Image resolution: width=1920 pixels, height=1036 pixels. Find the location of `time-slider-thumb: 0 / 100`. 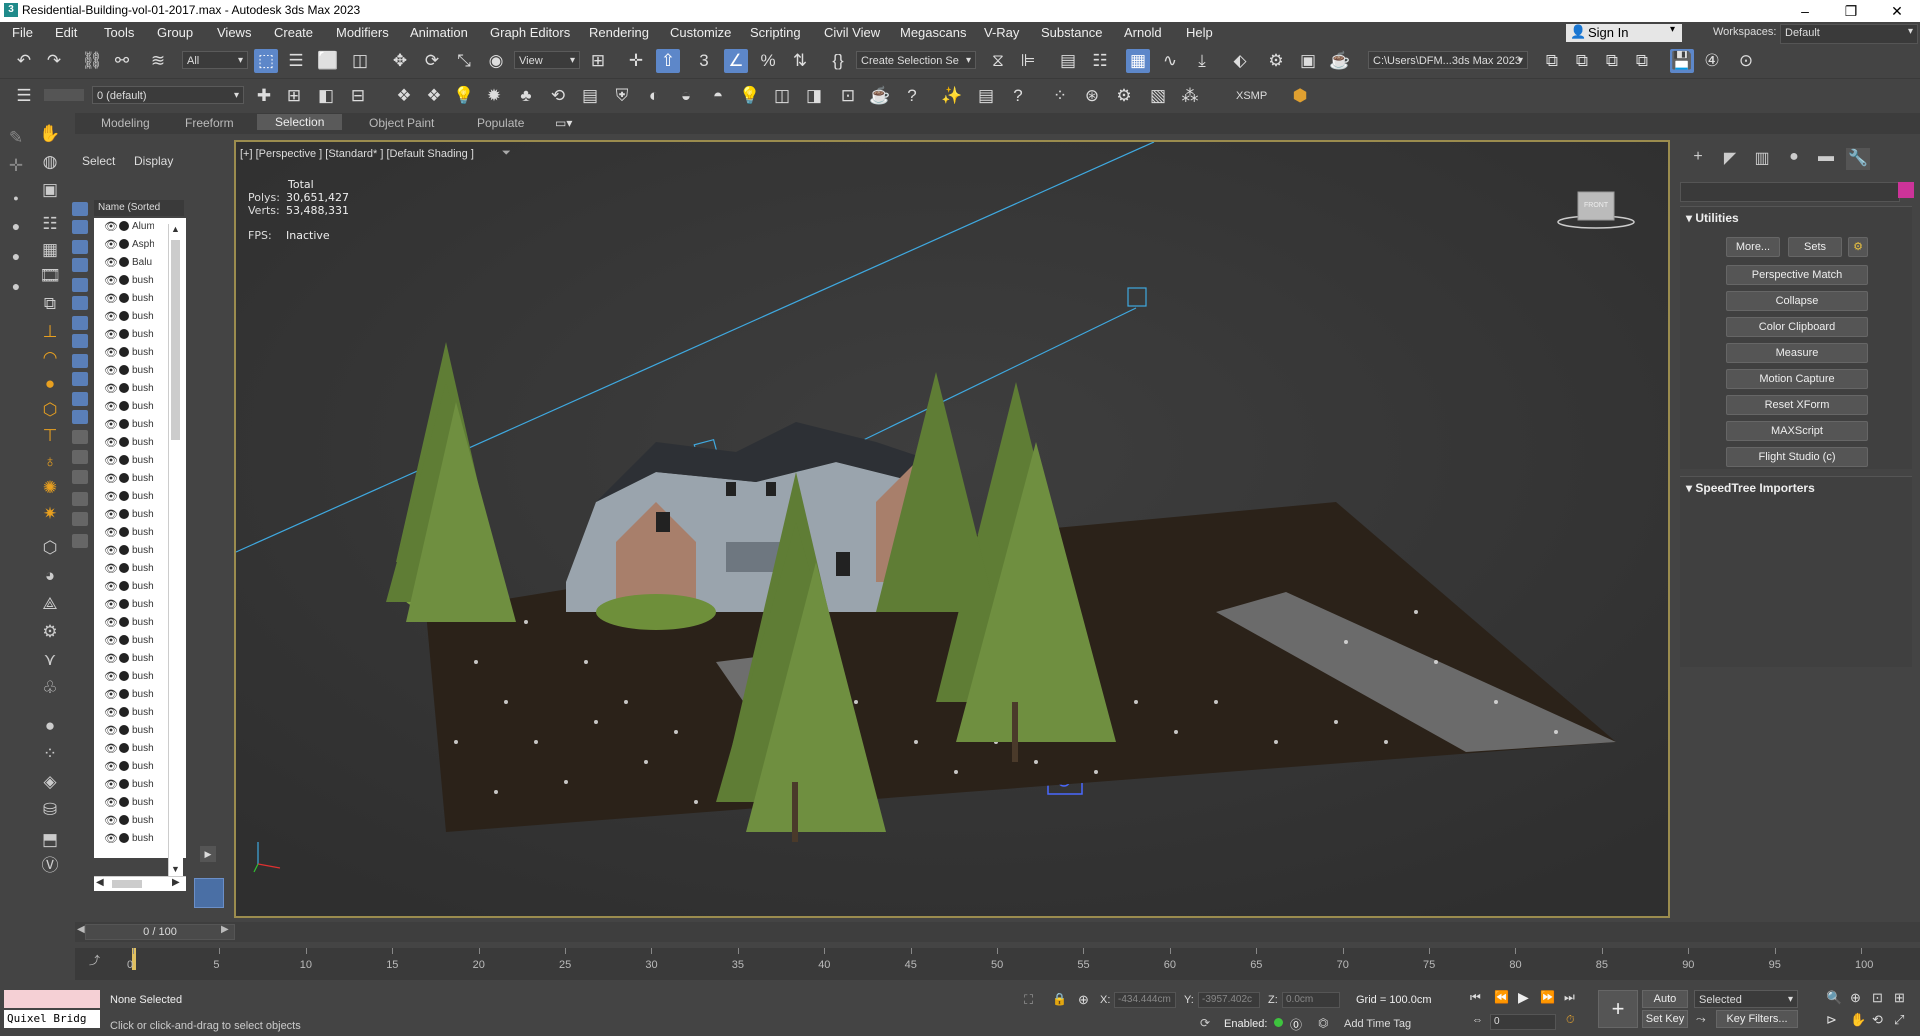

time-slider-thumb: 0 / 100 is located at coordinates (160, 932).